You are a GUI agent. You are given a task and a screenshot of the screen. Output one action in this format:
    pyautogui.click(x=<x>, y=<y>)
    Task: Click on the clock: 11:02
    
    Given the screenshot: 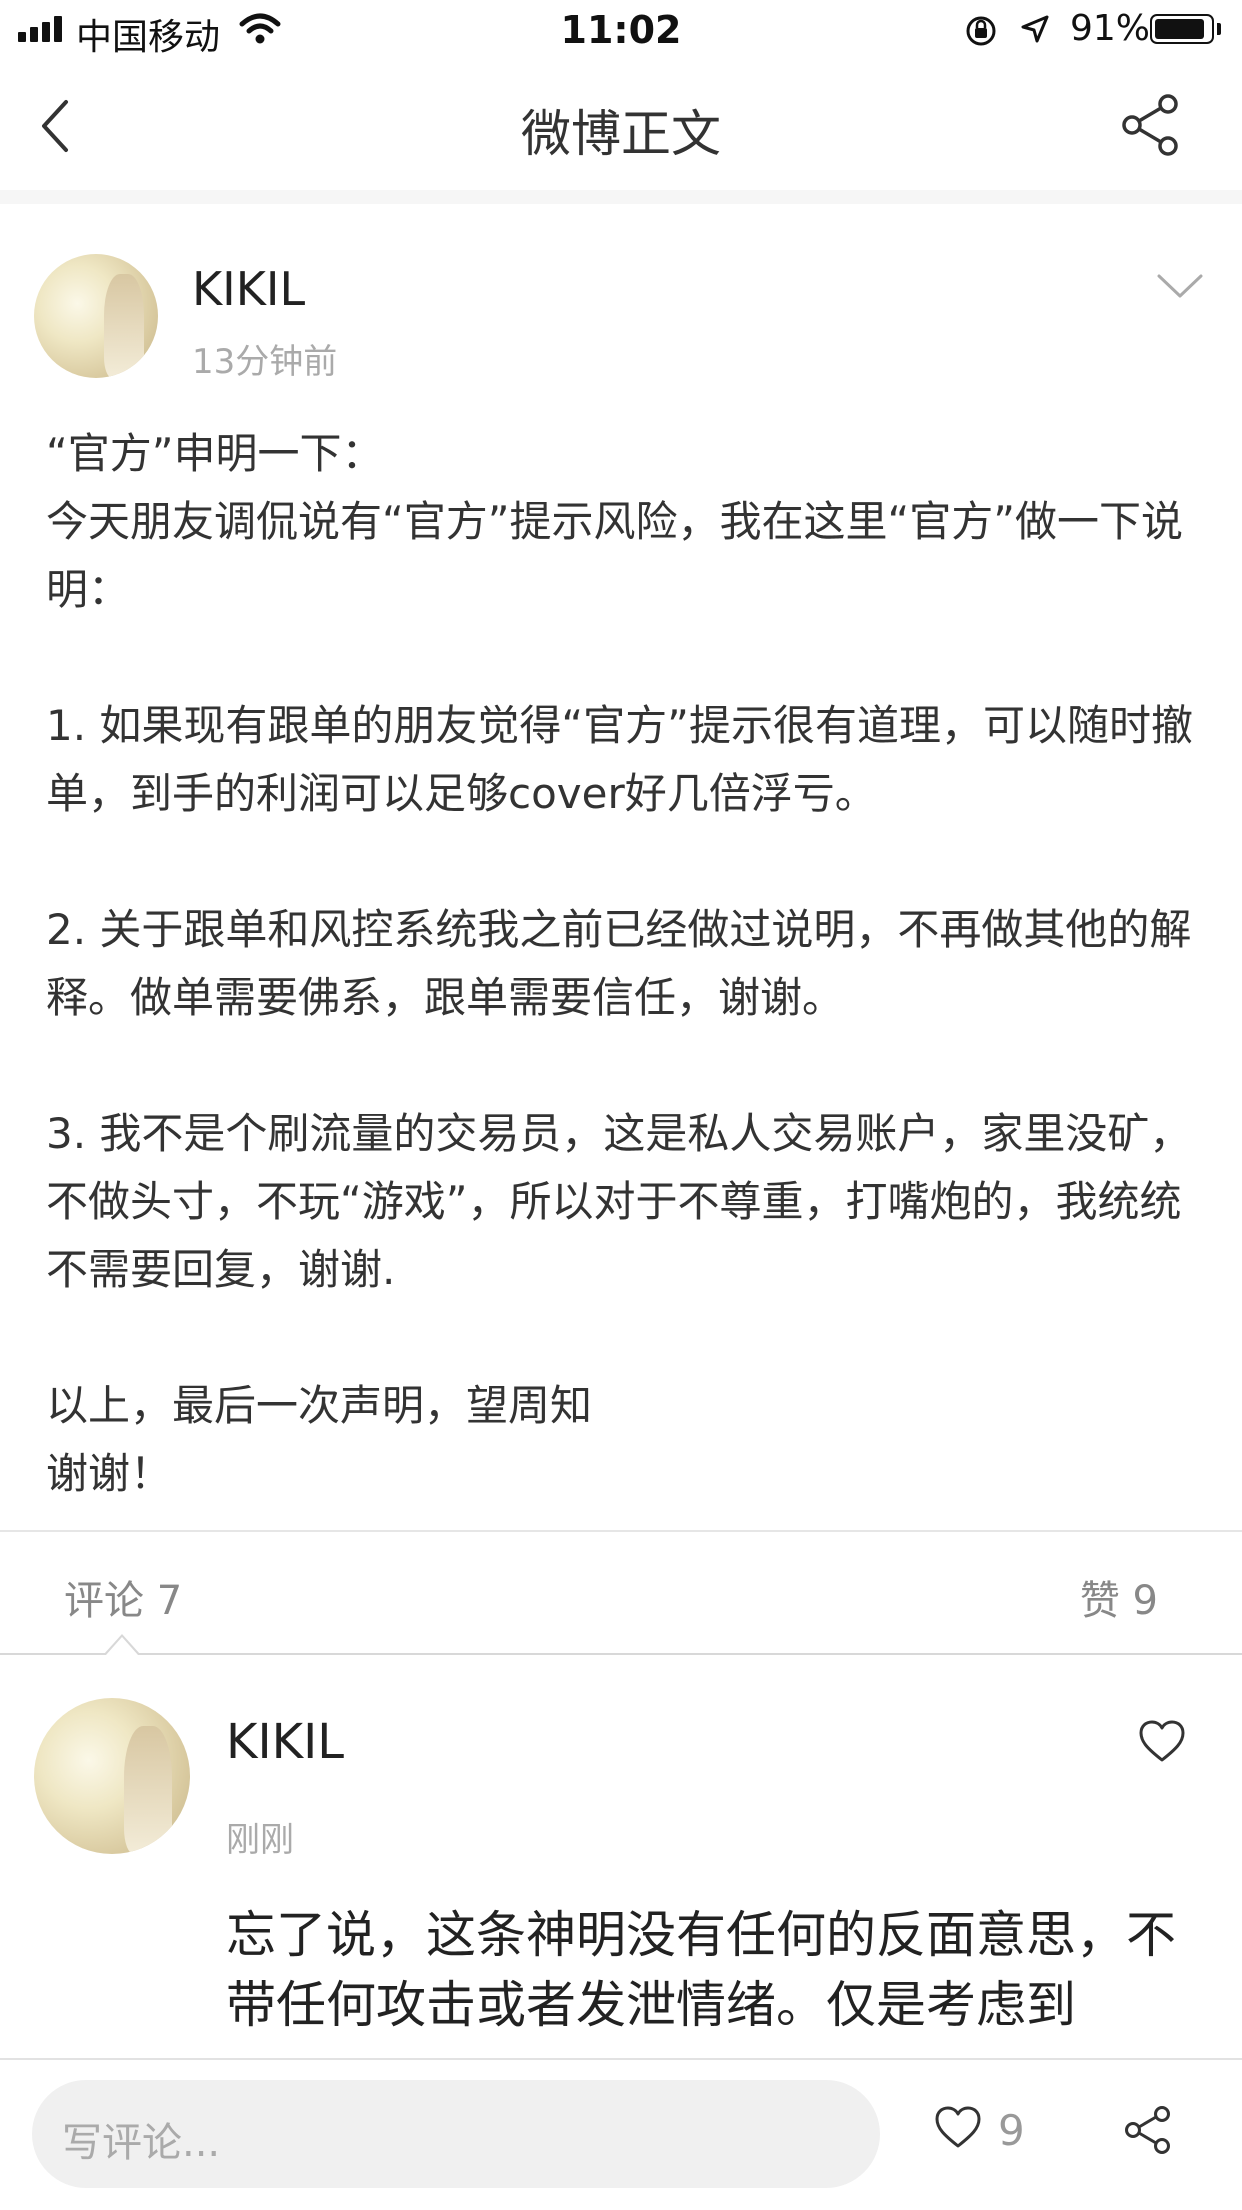 What is the action you would take?
    pyautogui.click(x=621, y=30)
    